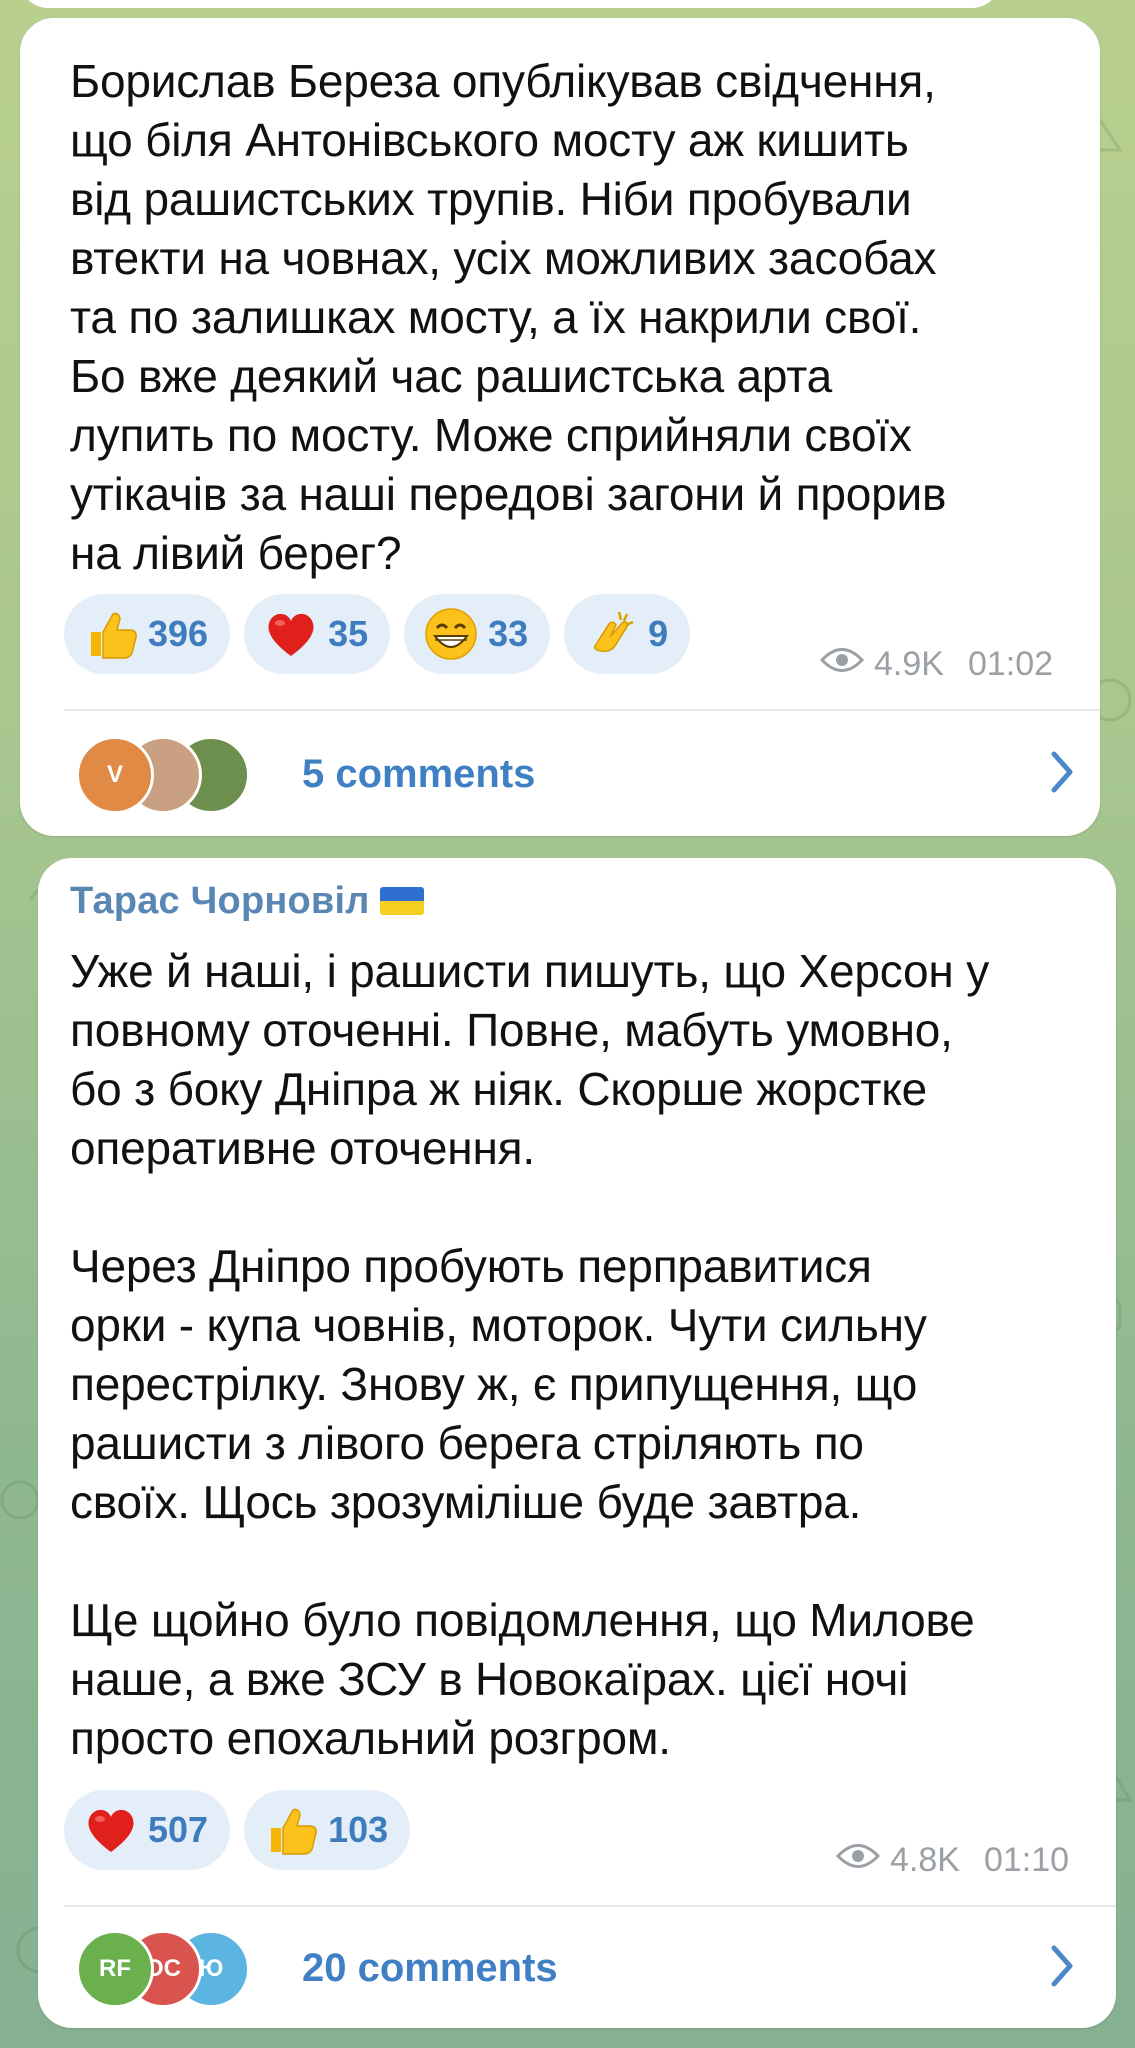 The image size is (1135, 2048). Describe the element at coordinates (348, 633) in the screenshot. I see `reaction-count: 35` at that location.